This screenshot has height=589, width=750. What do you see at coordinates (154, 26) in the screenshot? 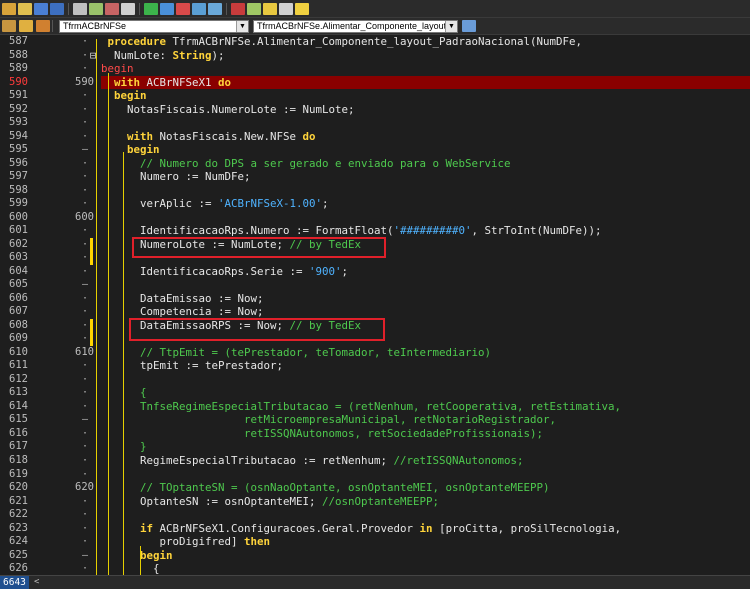
I see `class-combo: TfrmACBrNFSe ▼` at bounding box center [154, 26].